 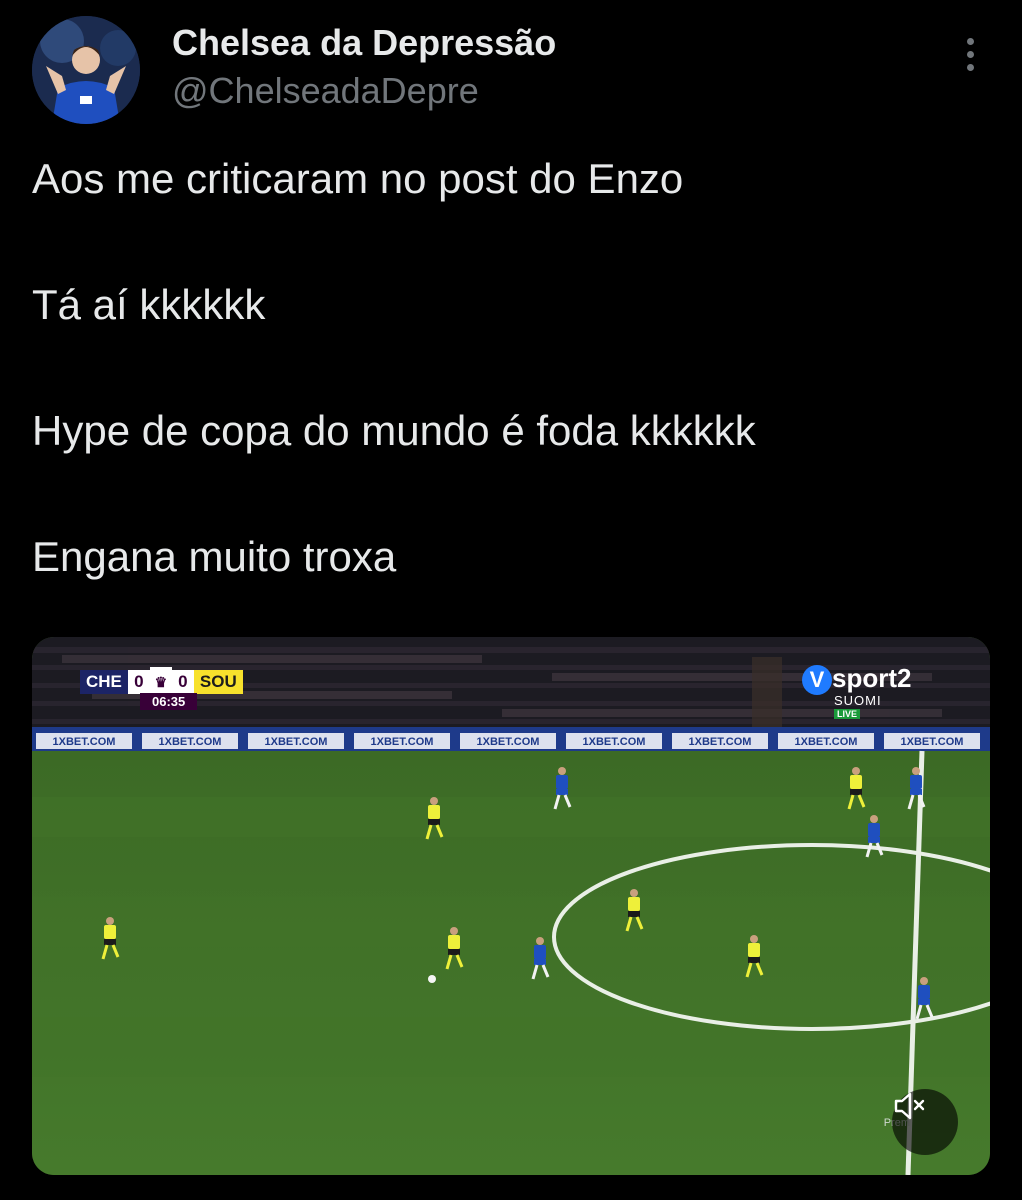 I want to click on tweet-line: Hype de copa do mundo é foda kkkkkk, so click(x=394, y=430).